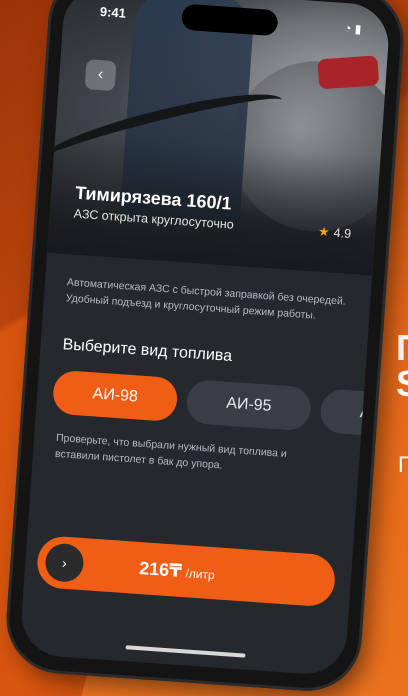 The width and height of the screenshot is (408, 696). I want to click on car-taillight, so click(348, 72).